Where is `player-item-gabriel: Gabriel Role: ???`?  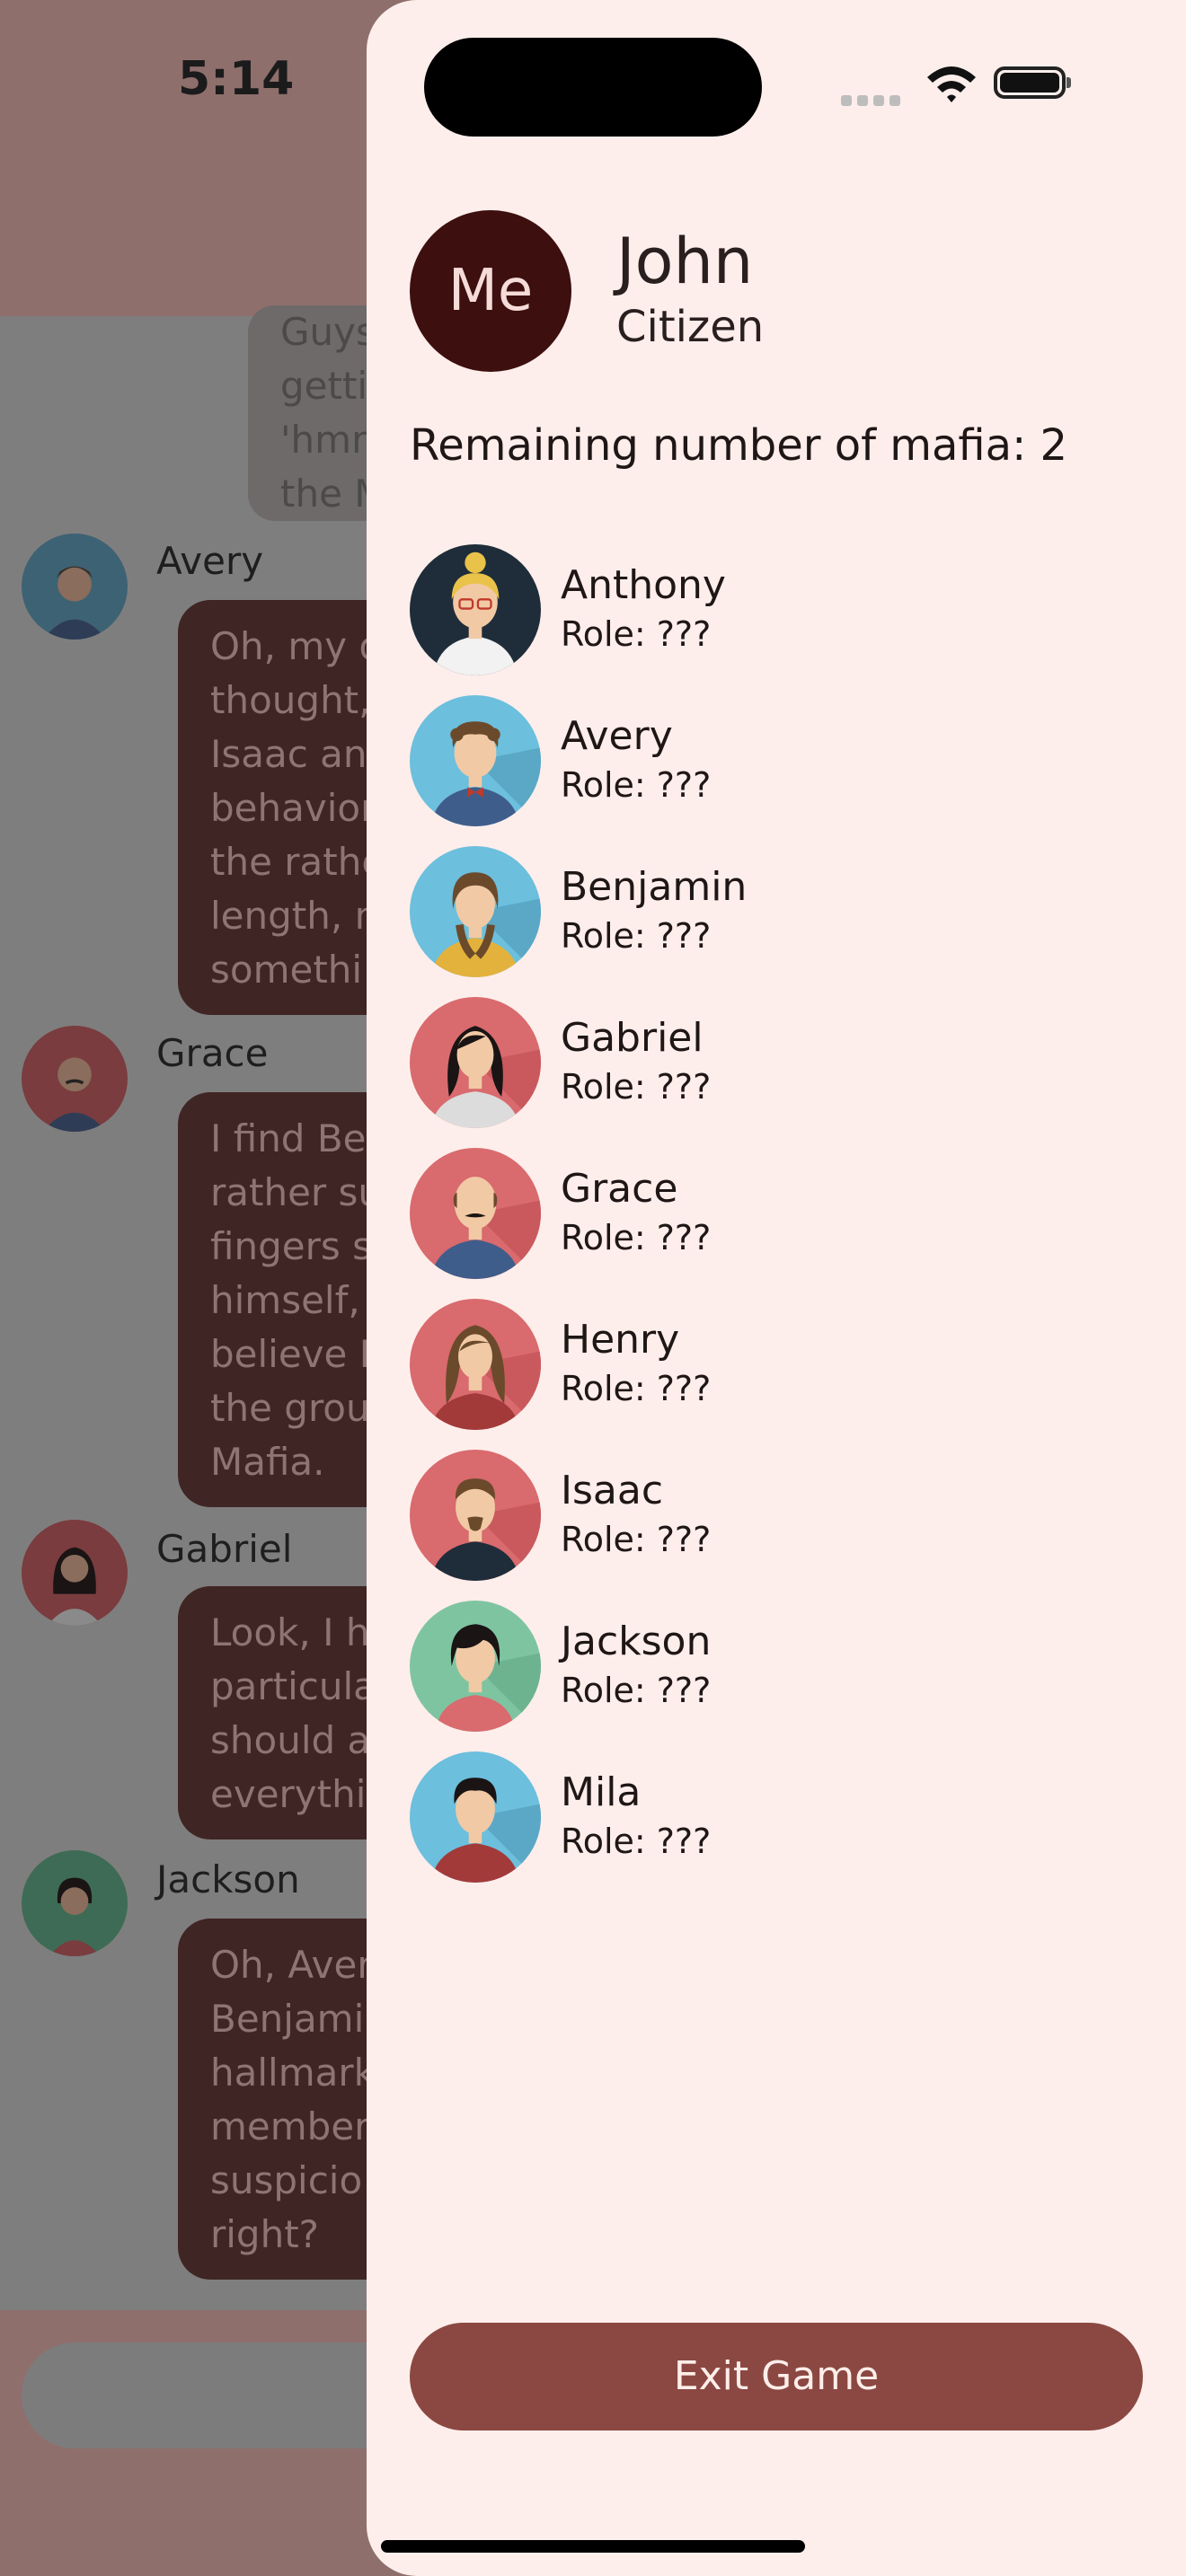 player-item-gabriel: Gabriel Role: ??? is located at coordinates (760, 1064).